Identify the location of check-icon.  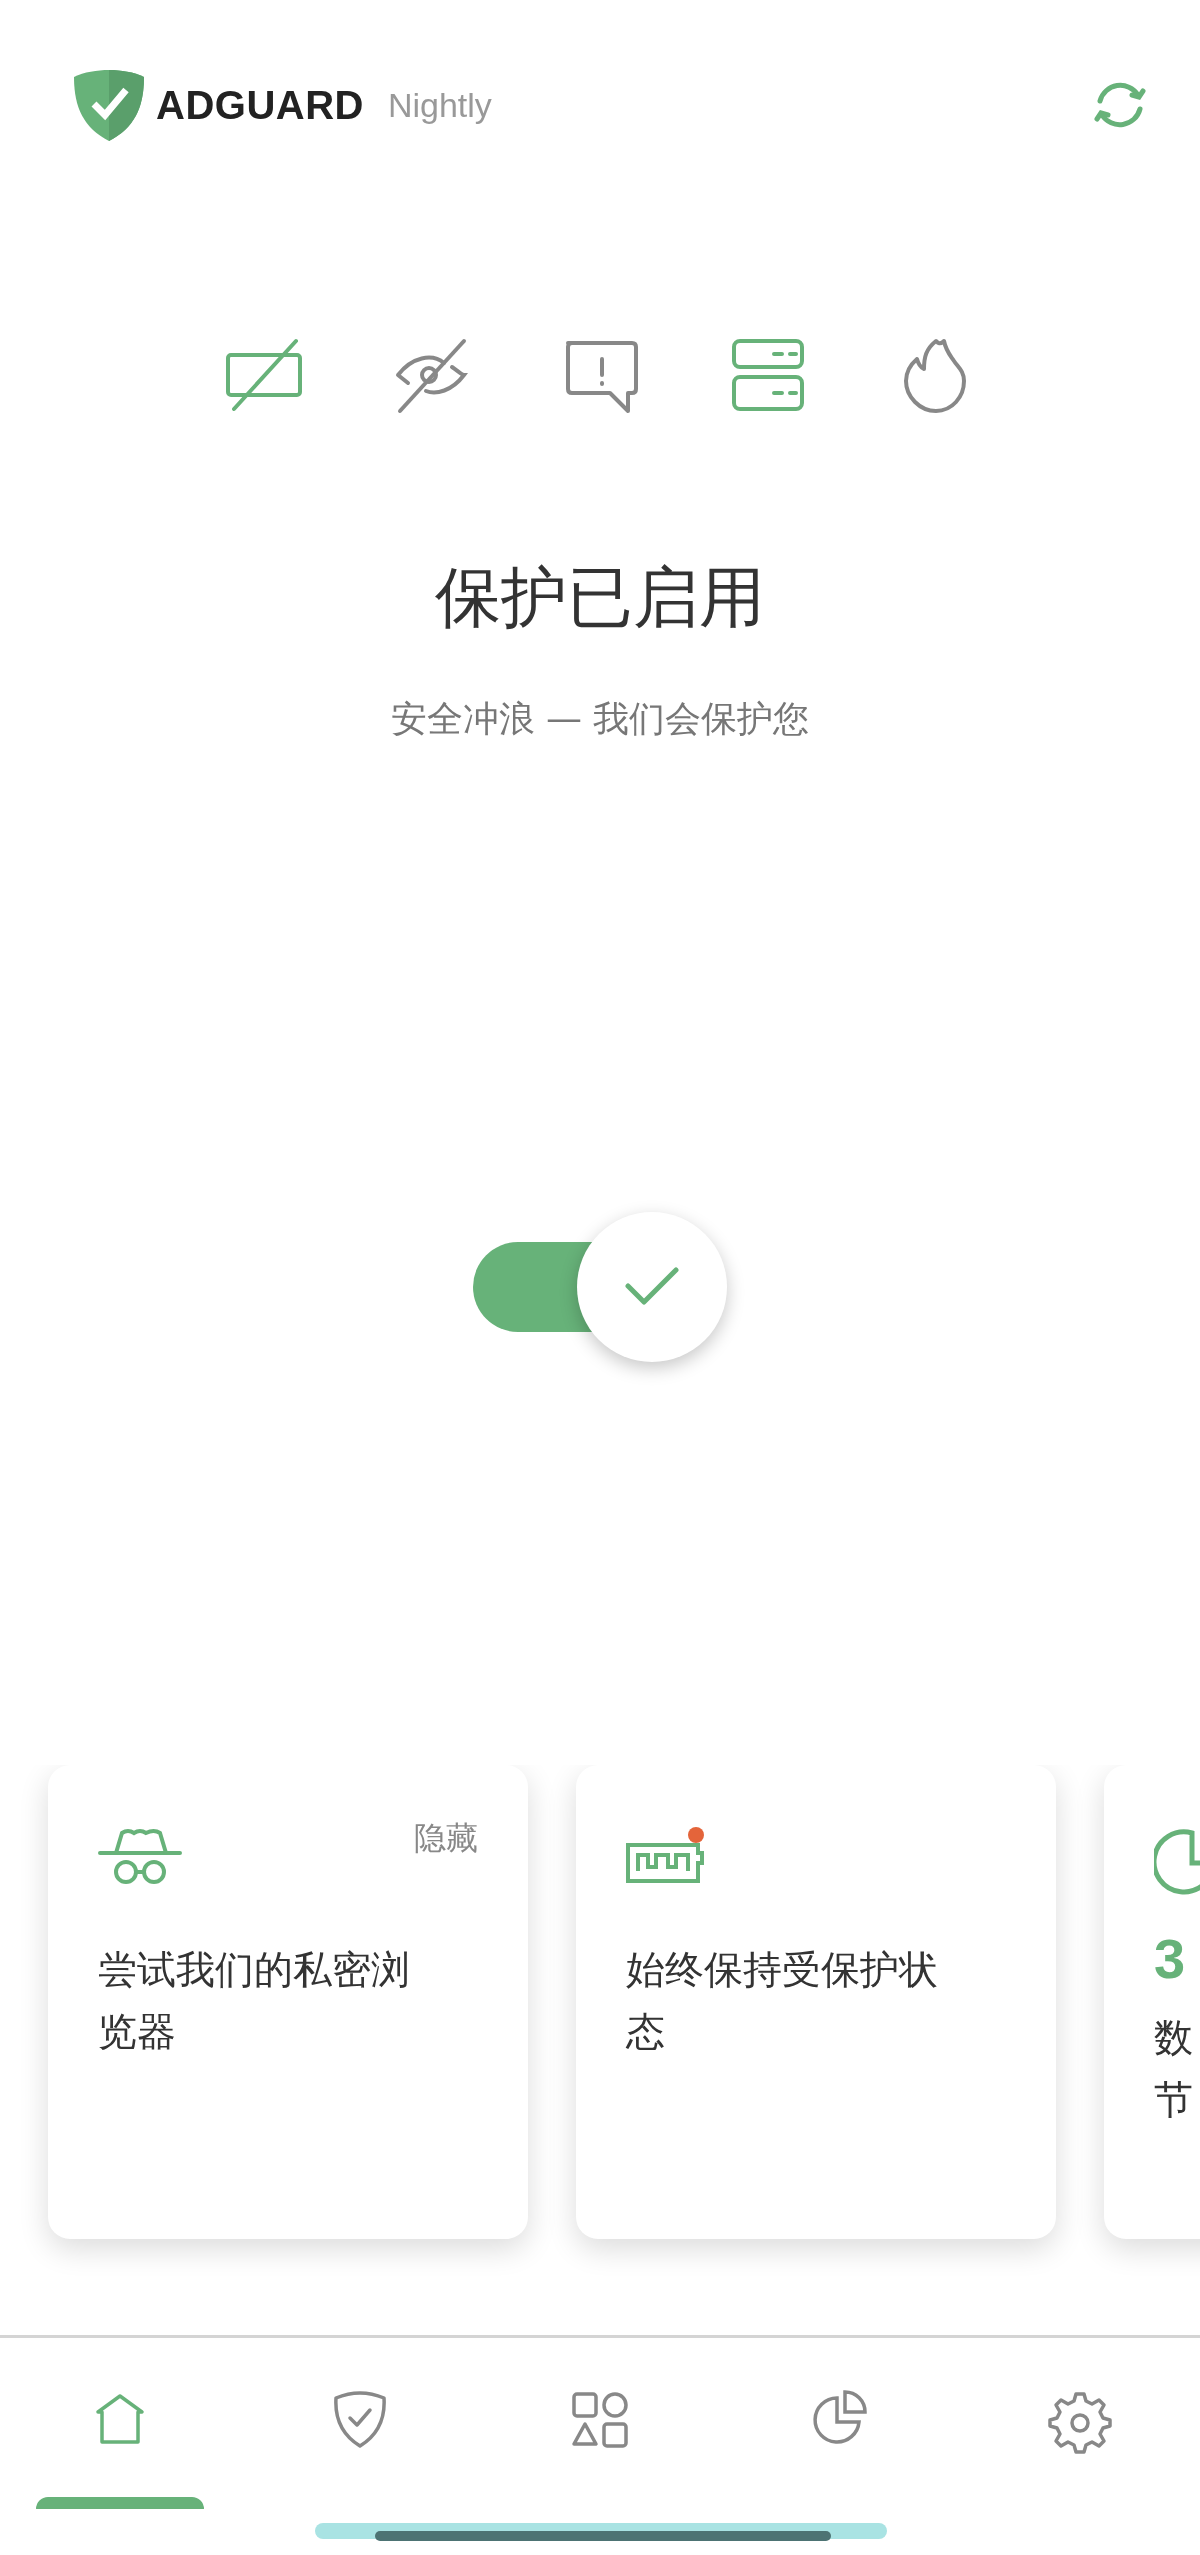
(652, 1287).